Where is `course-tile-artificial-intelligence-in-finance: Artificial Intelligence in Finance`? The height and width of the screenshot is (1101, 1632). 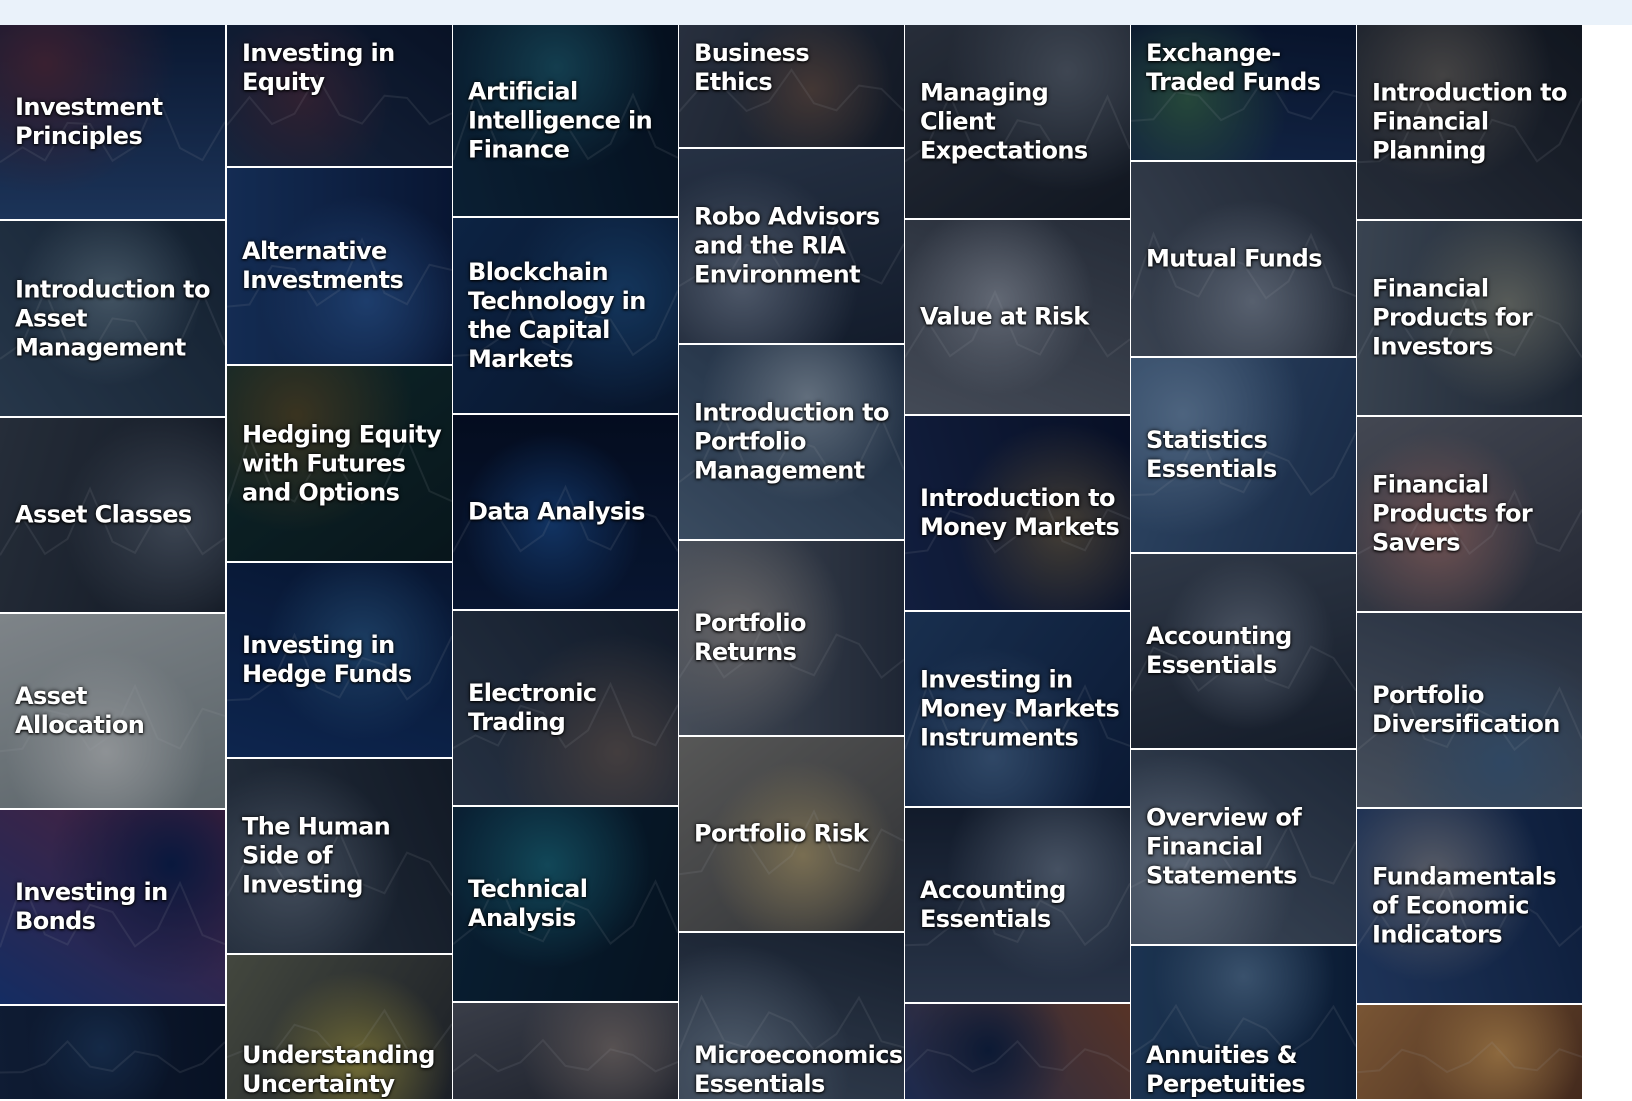 course-tile-artificial-intelligence-in-finance: Artificial Intelligence in Finance is located at coordinates (565, 120).